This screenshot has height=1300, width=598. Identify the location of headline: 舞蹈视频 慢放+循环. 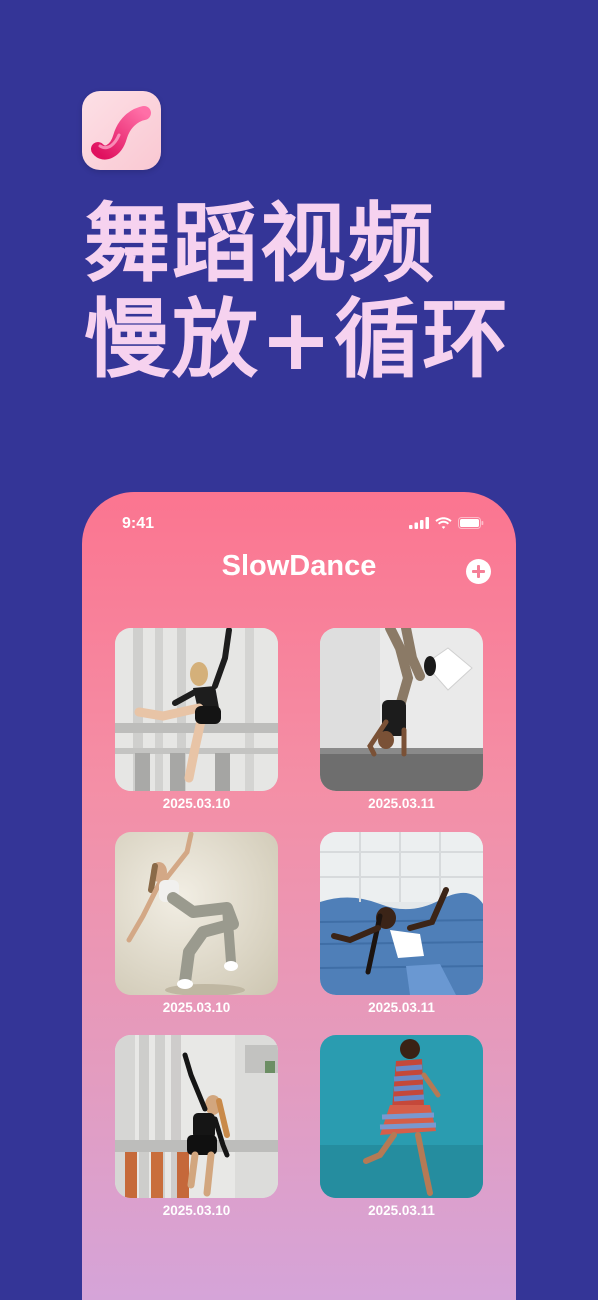
(297, 292).